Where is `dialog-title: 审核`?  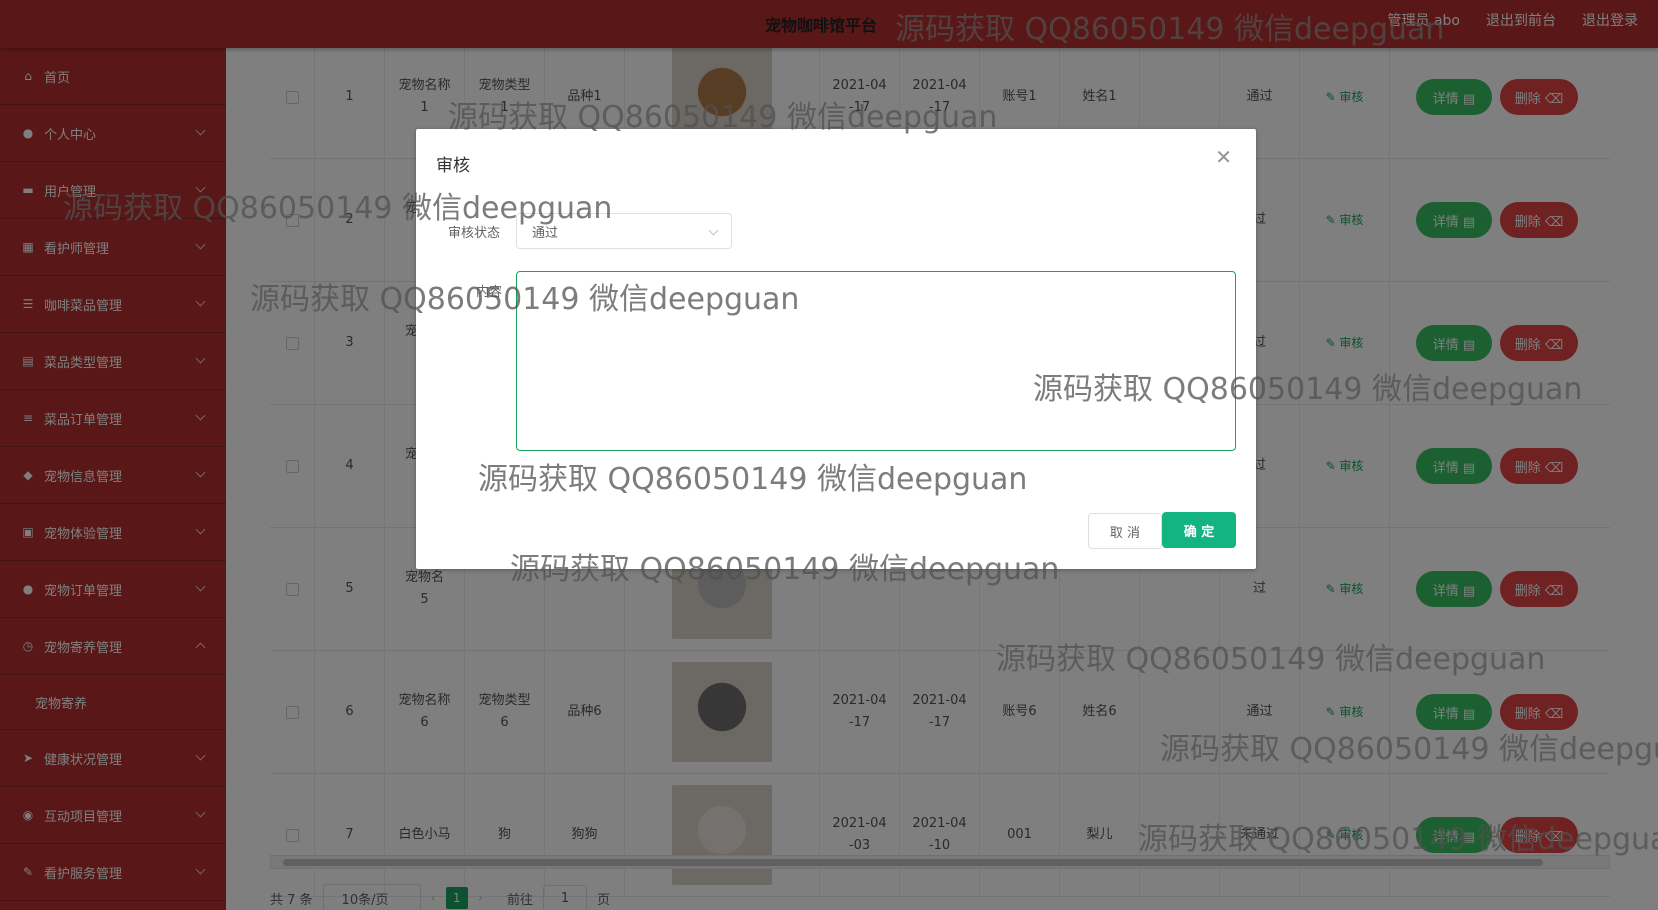 dialog-title: 审核 is located at coordinates (453, 166).